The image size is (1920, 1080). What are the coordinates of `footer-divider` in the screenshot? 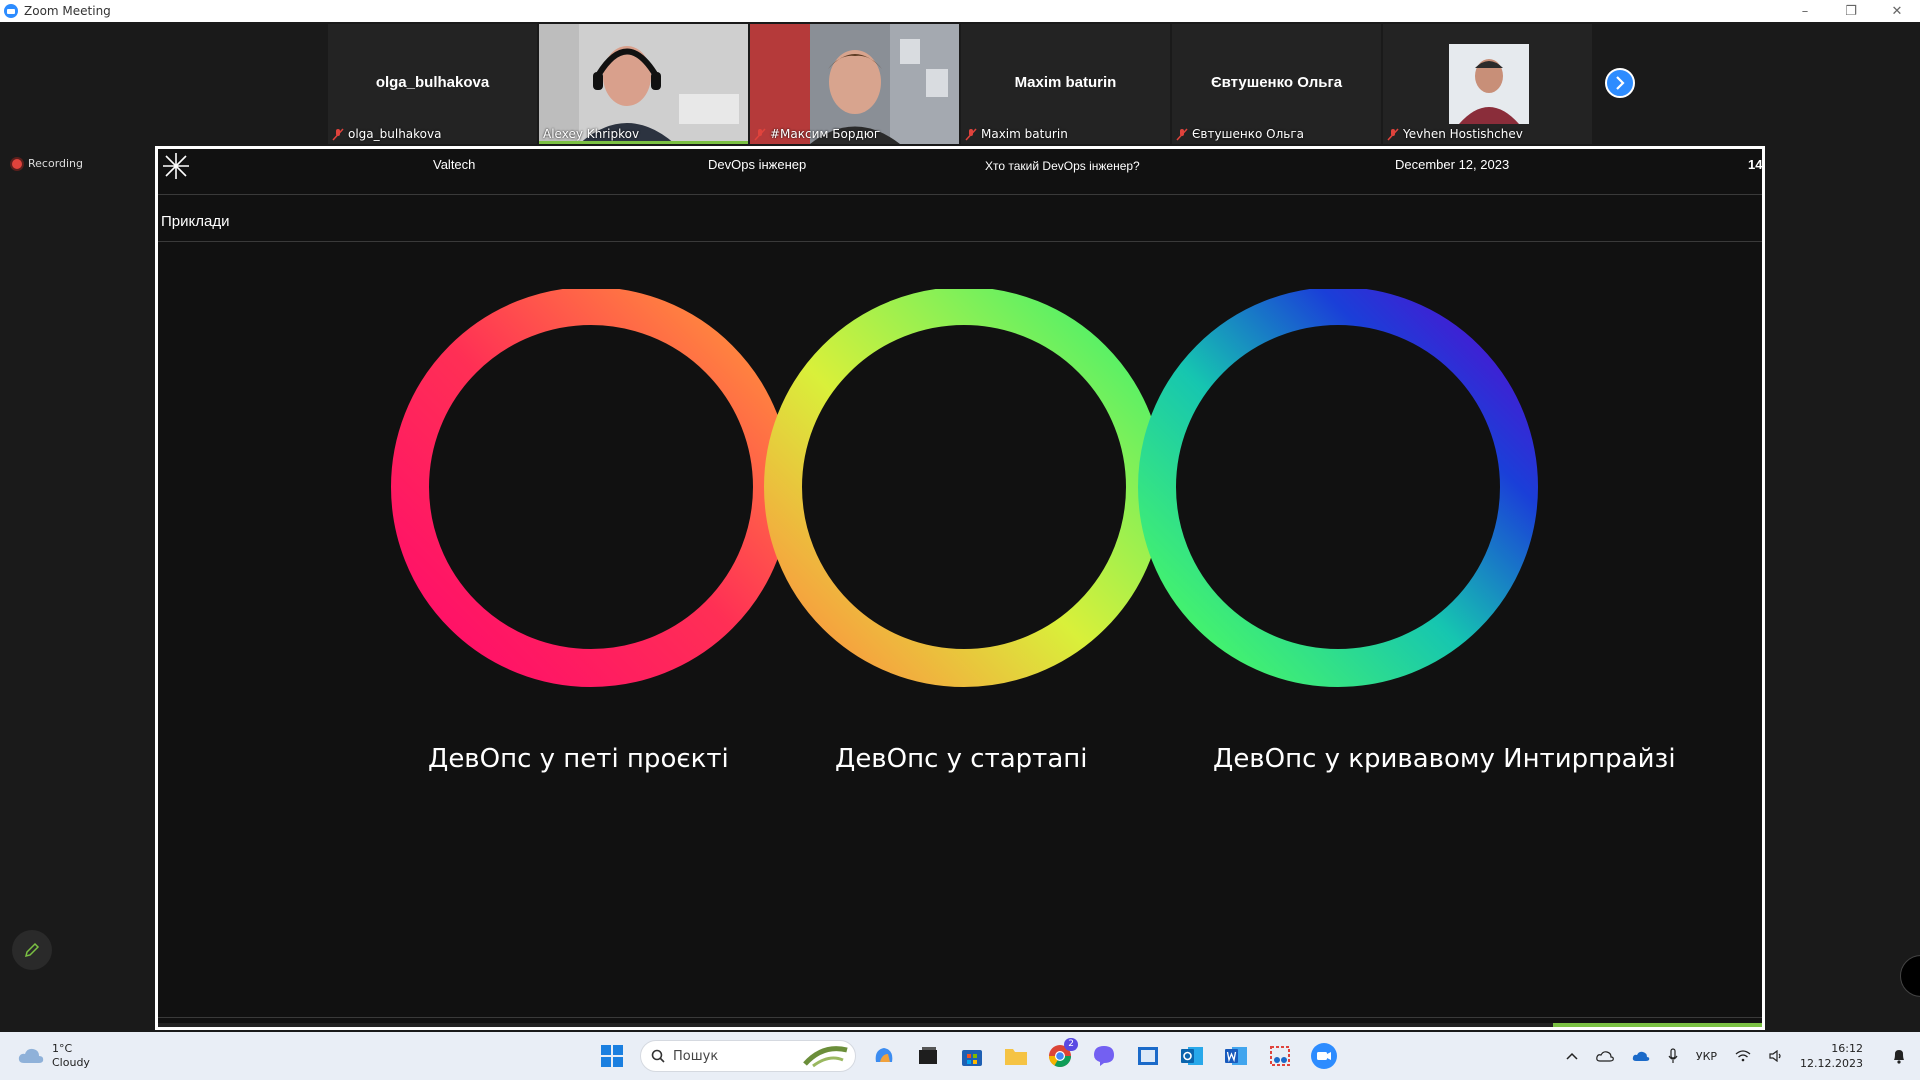 It's located at (960, 1017).